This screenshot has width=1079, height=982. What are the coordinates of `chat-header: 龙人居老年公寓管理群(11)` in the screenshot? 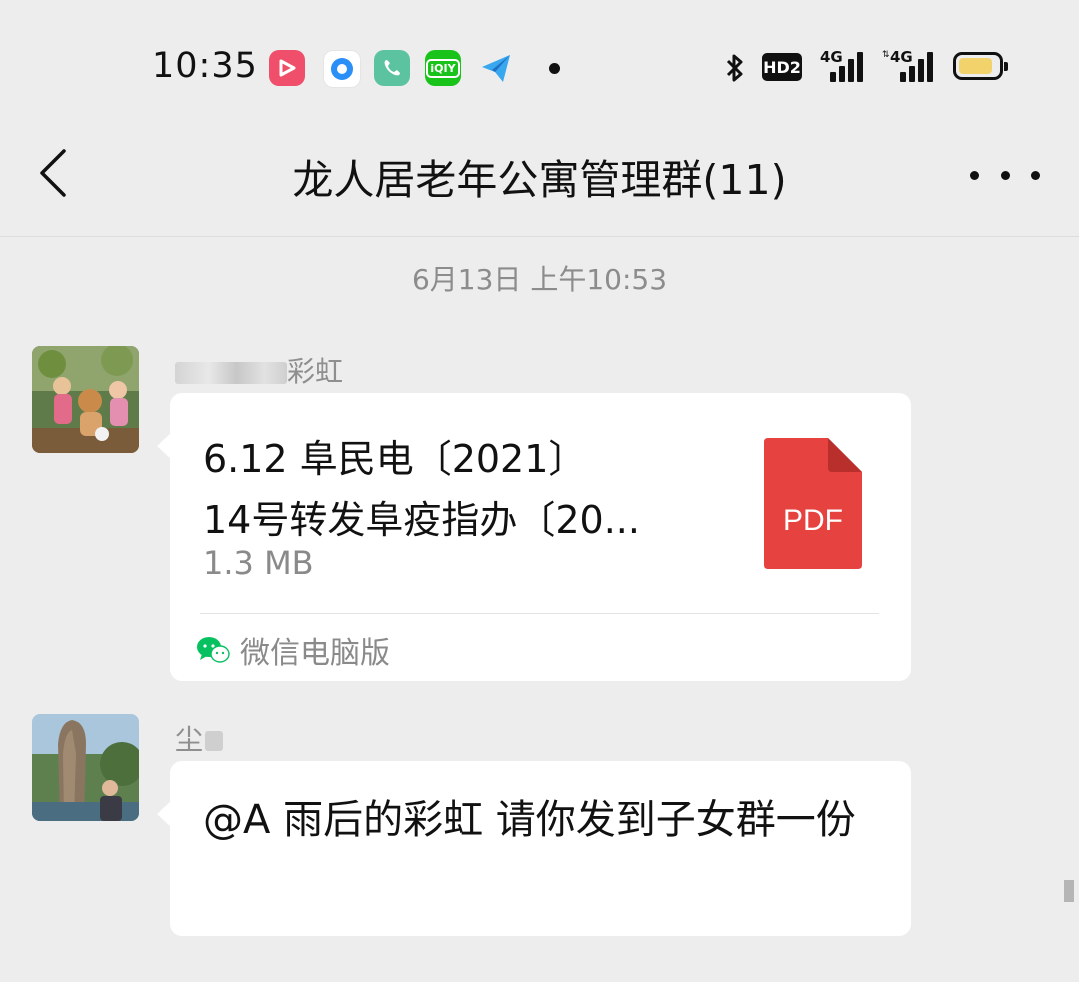 It's located at (539, 178).